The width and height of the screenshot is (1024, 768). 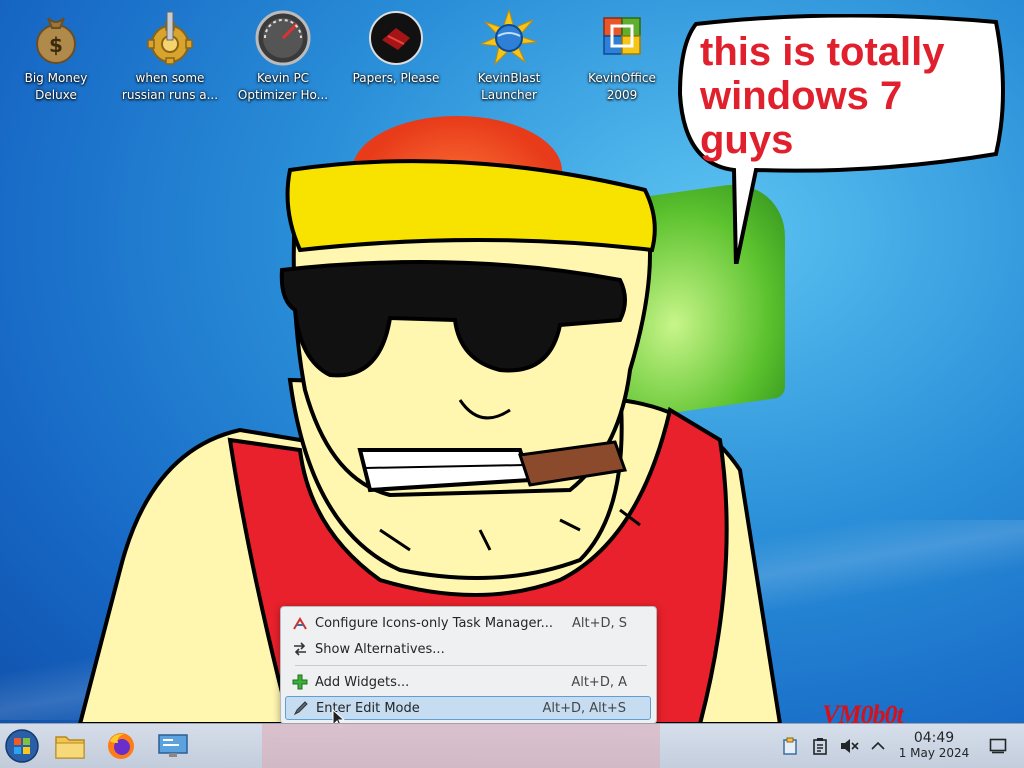 What do you see at coordinates (368, 708) in the screenshot?
I see `menu-item-label: Enter Edit Mode` at bounding box center [368, 708].